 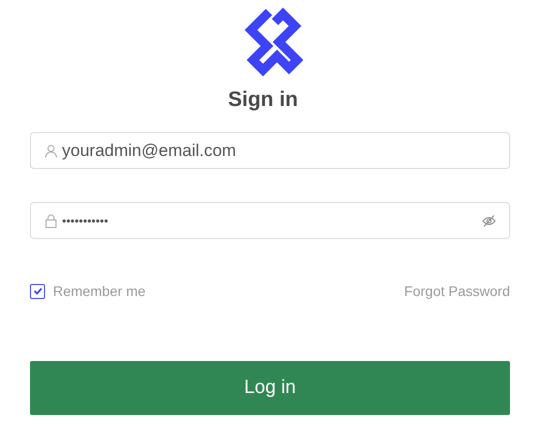 What do you see at coordinates (270, 220) in the screenshot?
I see `password-field: •••••••••••` at bounding box center [270, 220].